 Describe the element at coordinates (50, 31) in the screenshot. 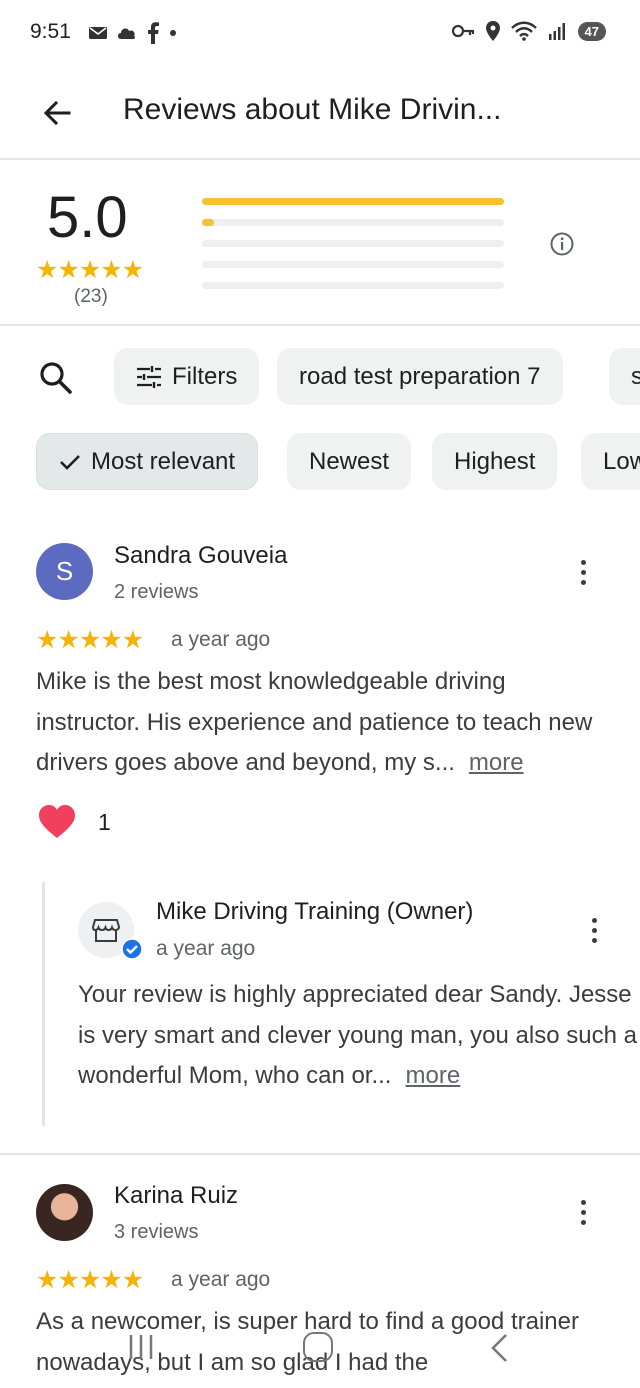

I see `status-time: 9:51` at that location.